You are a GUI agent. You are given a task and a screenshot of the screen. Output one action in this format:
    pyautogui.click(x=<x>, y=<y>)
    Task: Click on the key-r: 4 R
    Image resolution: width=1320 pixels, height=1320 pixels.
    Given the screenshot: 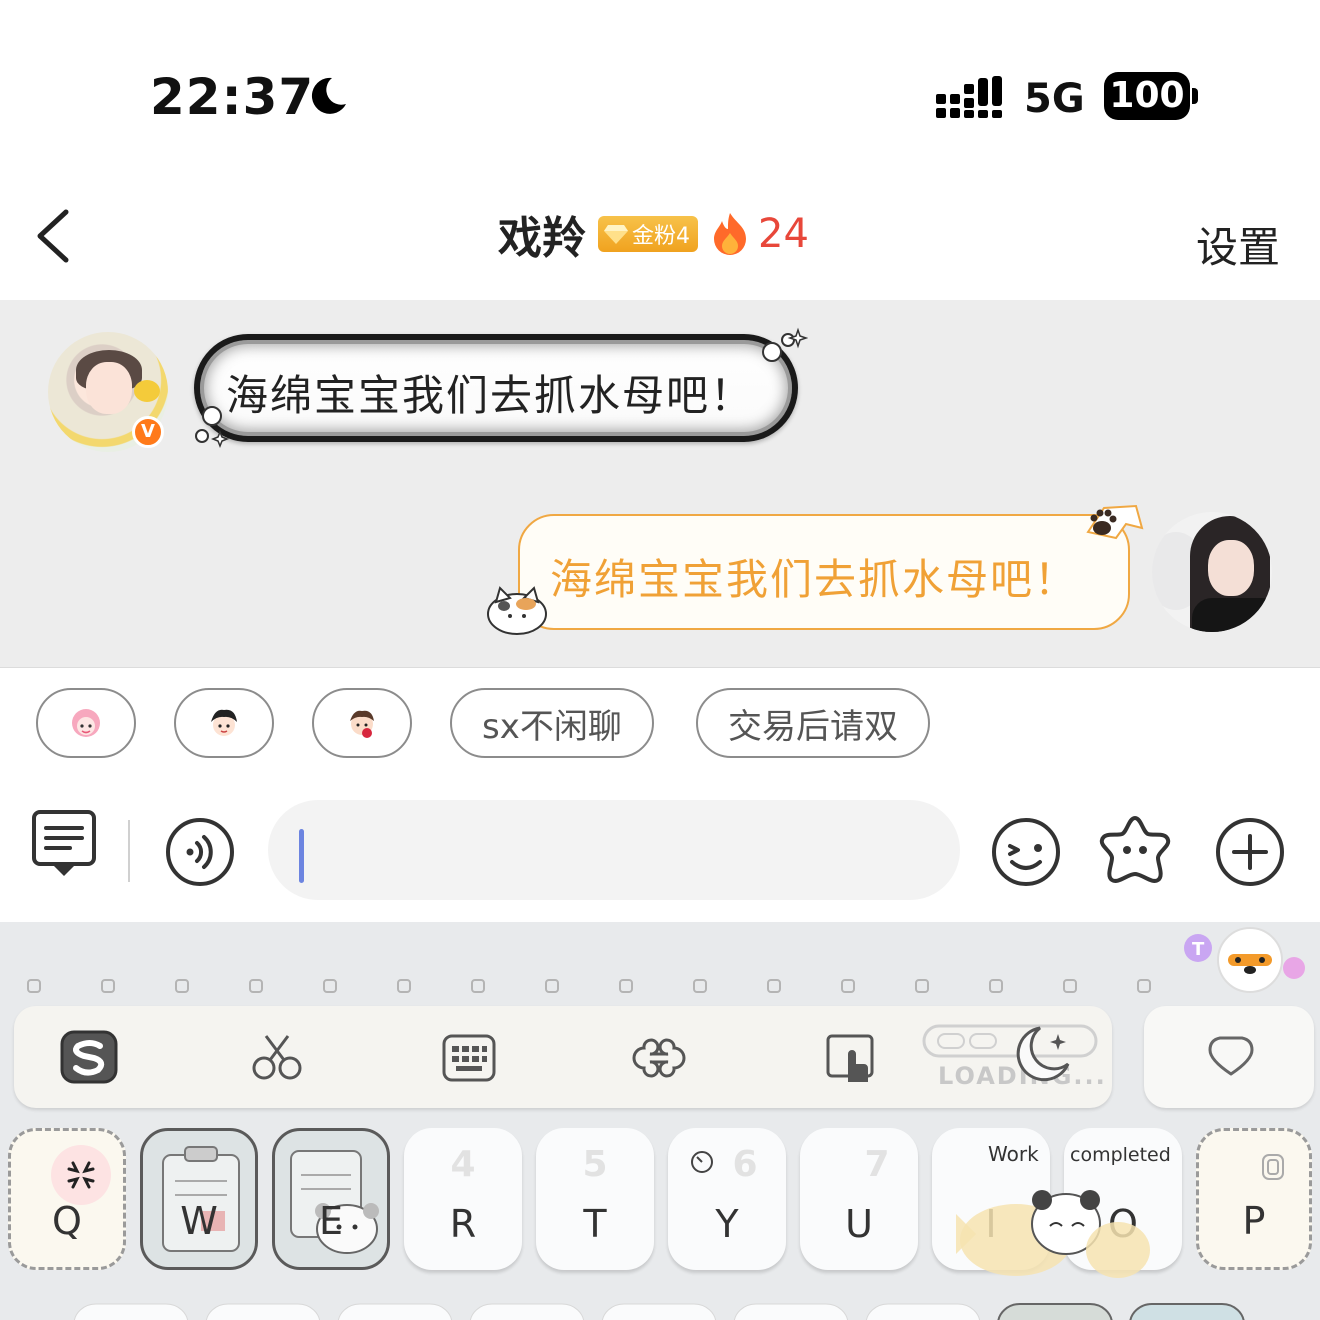 What is the action you would take?
    pyautogui.click(x=463, y=1199)
    